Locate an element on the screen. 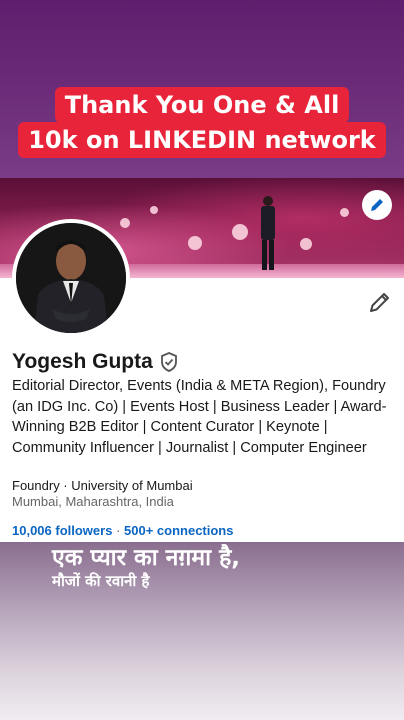 This screenshot has height=720, width=404. overlay-text-2: 10k on LINKEDIN network is located at coordinates (202, 140).